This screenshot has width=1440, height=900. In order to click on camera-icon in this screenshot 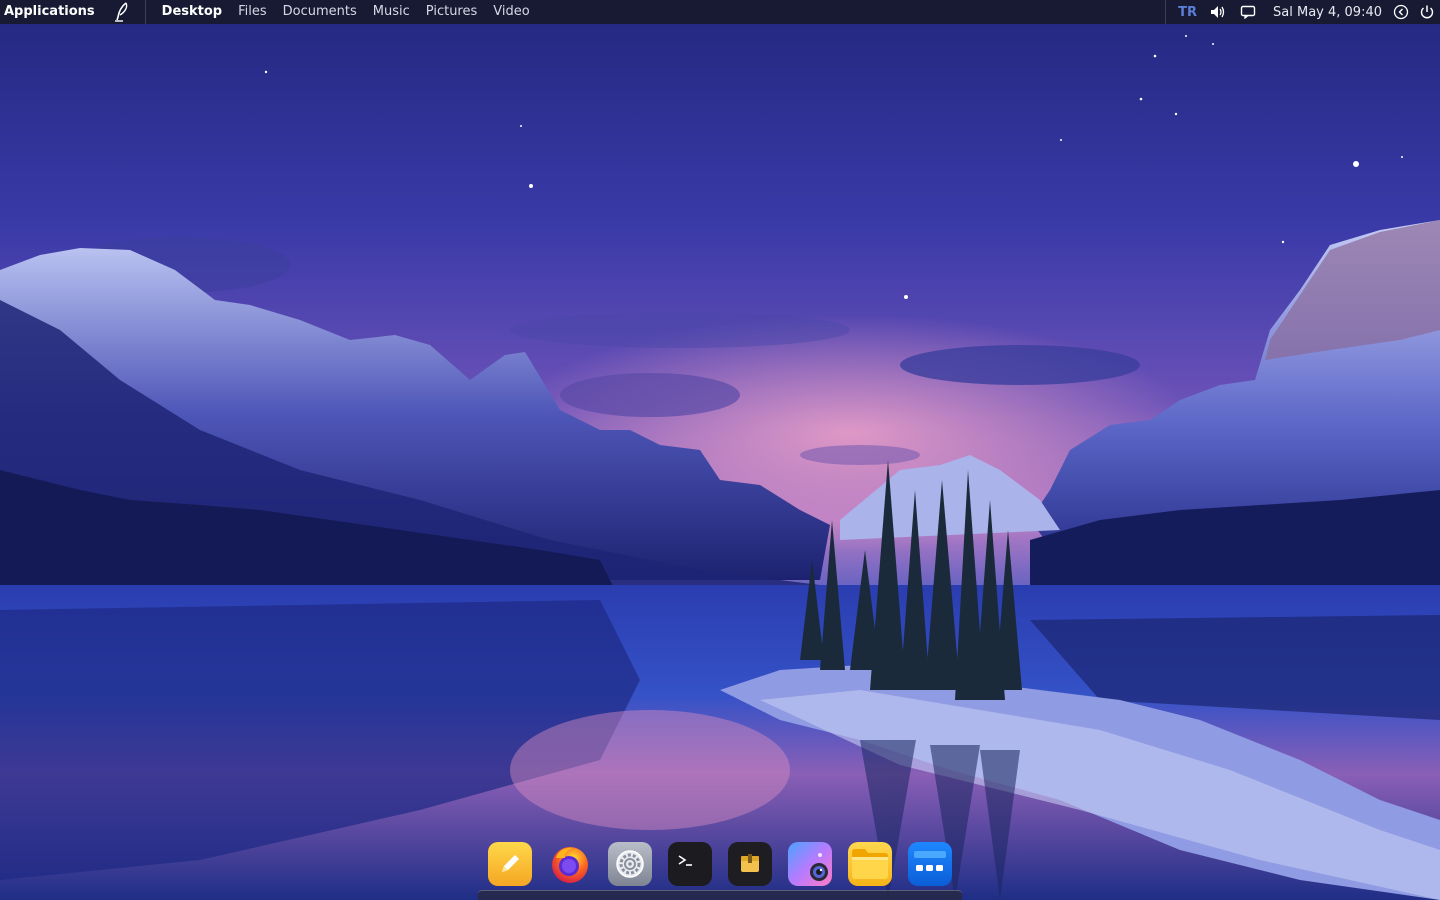, I will do `click(810, 864)`.